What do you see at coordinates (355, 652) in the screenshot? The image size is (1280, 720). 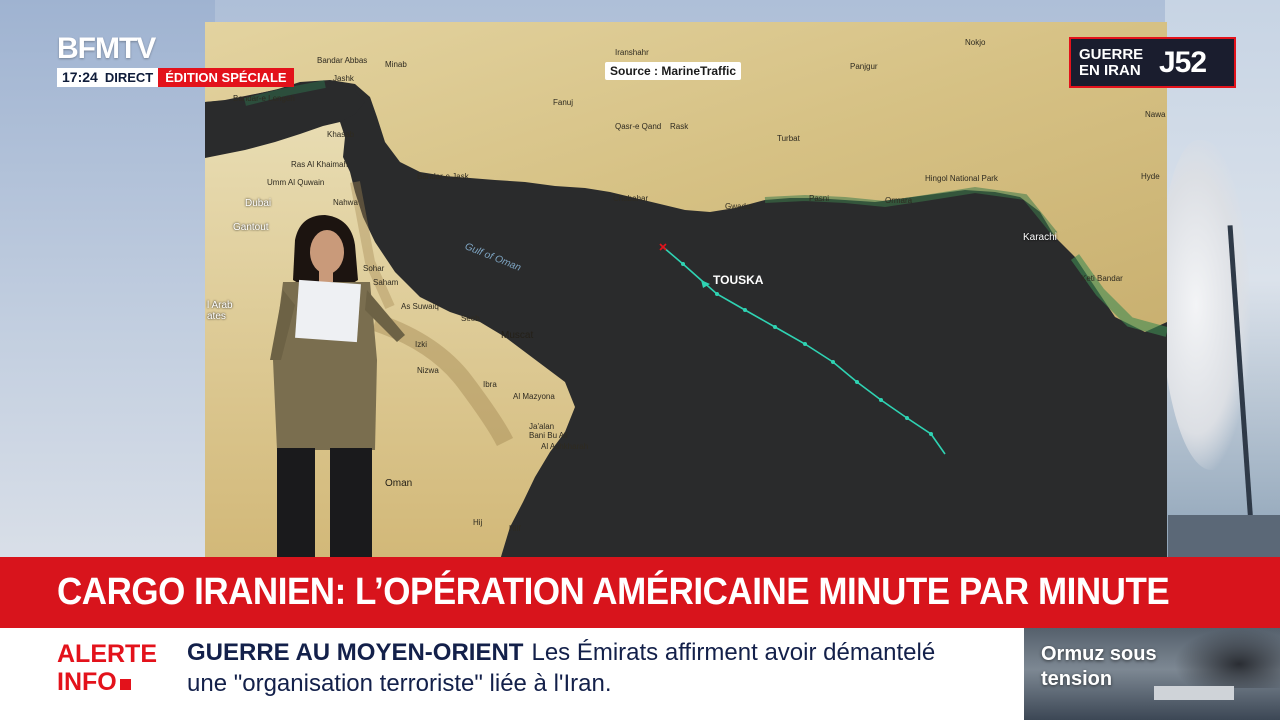 I see `ticker-topic: GUERRE AU MOYEN-ORIENT` at bounding box center [355, 652].